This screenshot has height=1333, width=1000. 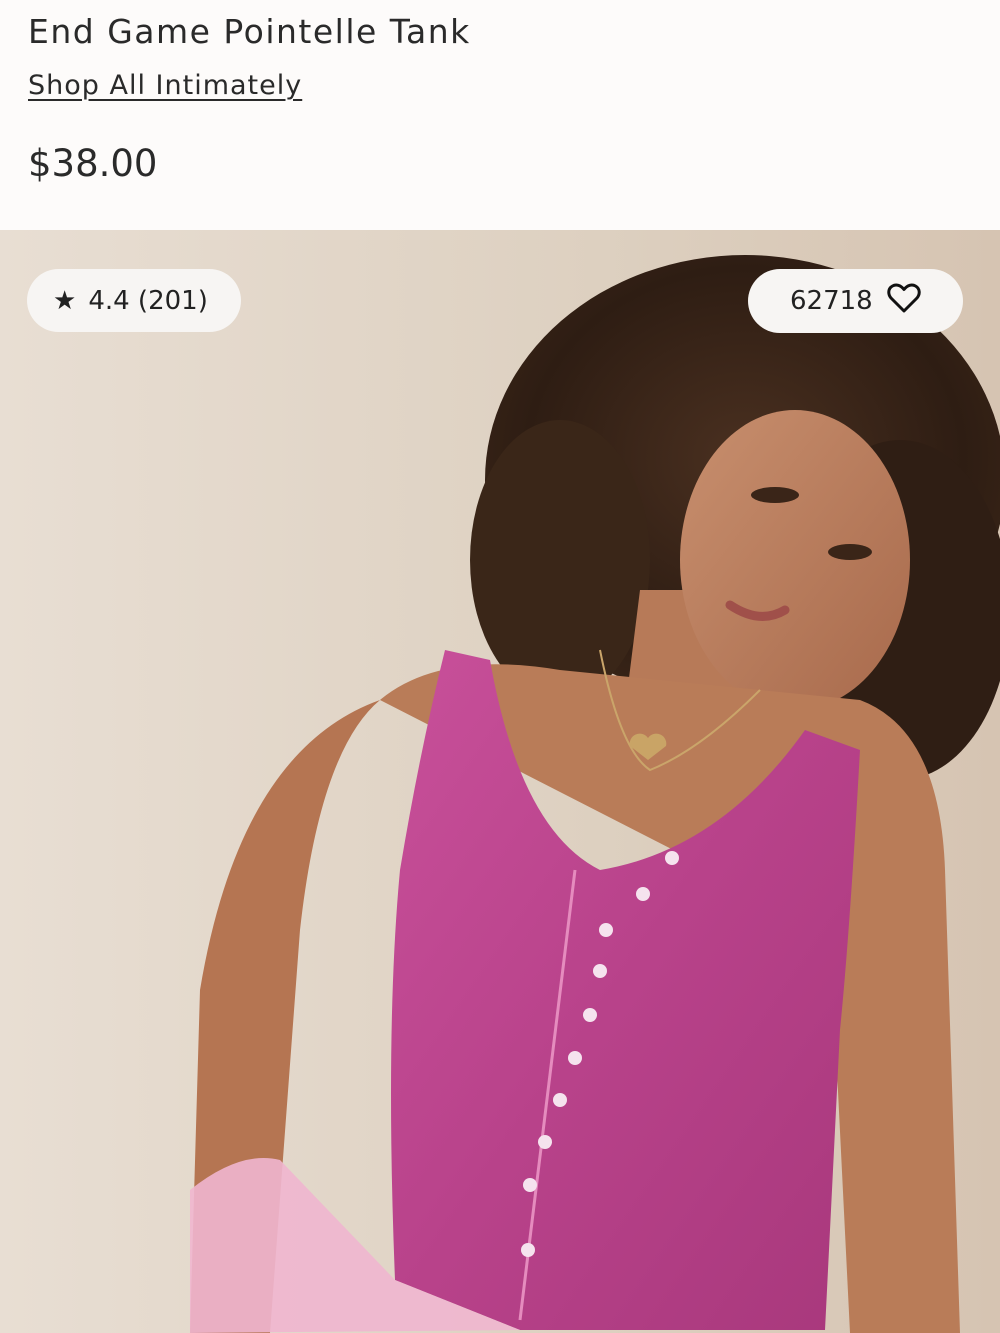 What do you see at coordinates (148, 300) in the screenshot?
I see `rating-text: 4.4 (201)` at bounding box center [148, 300].